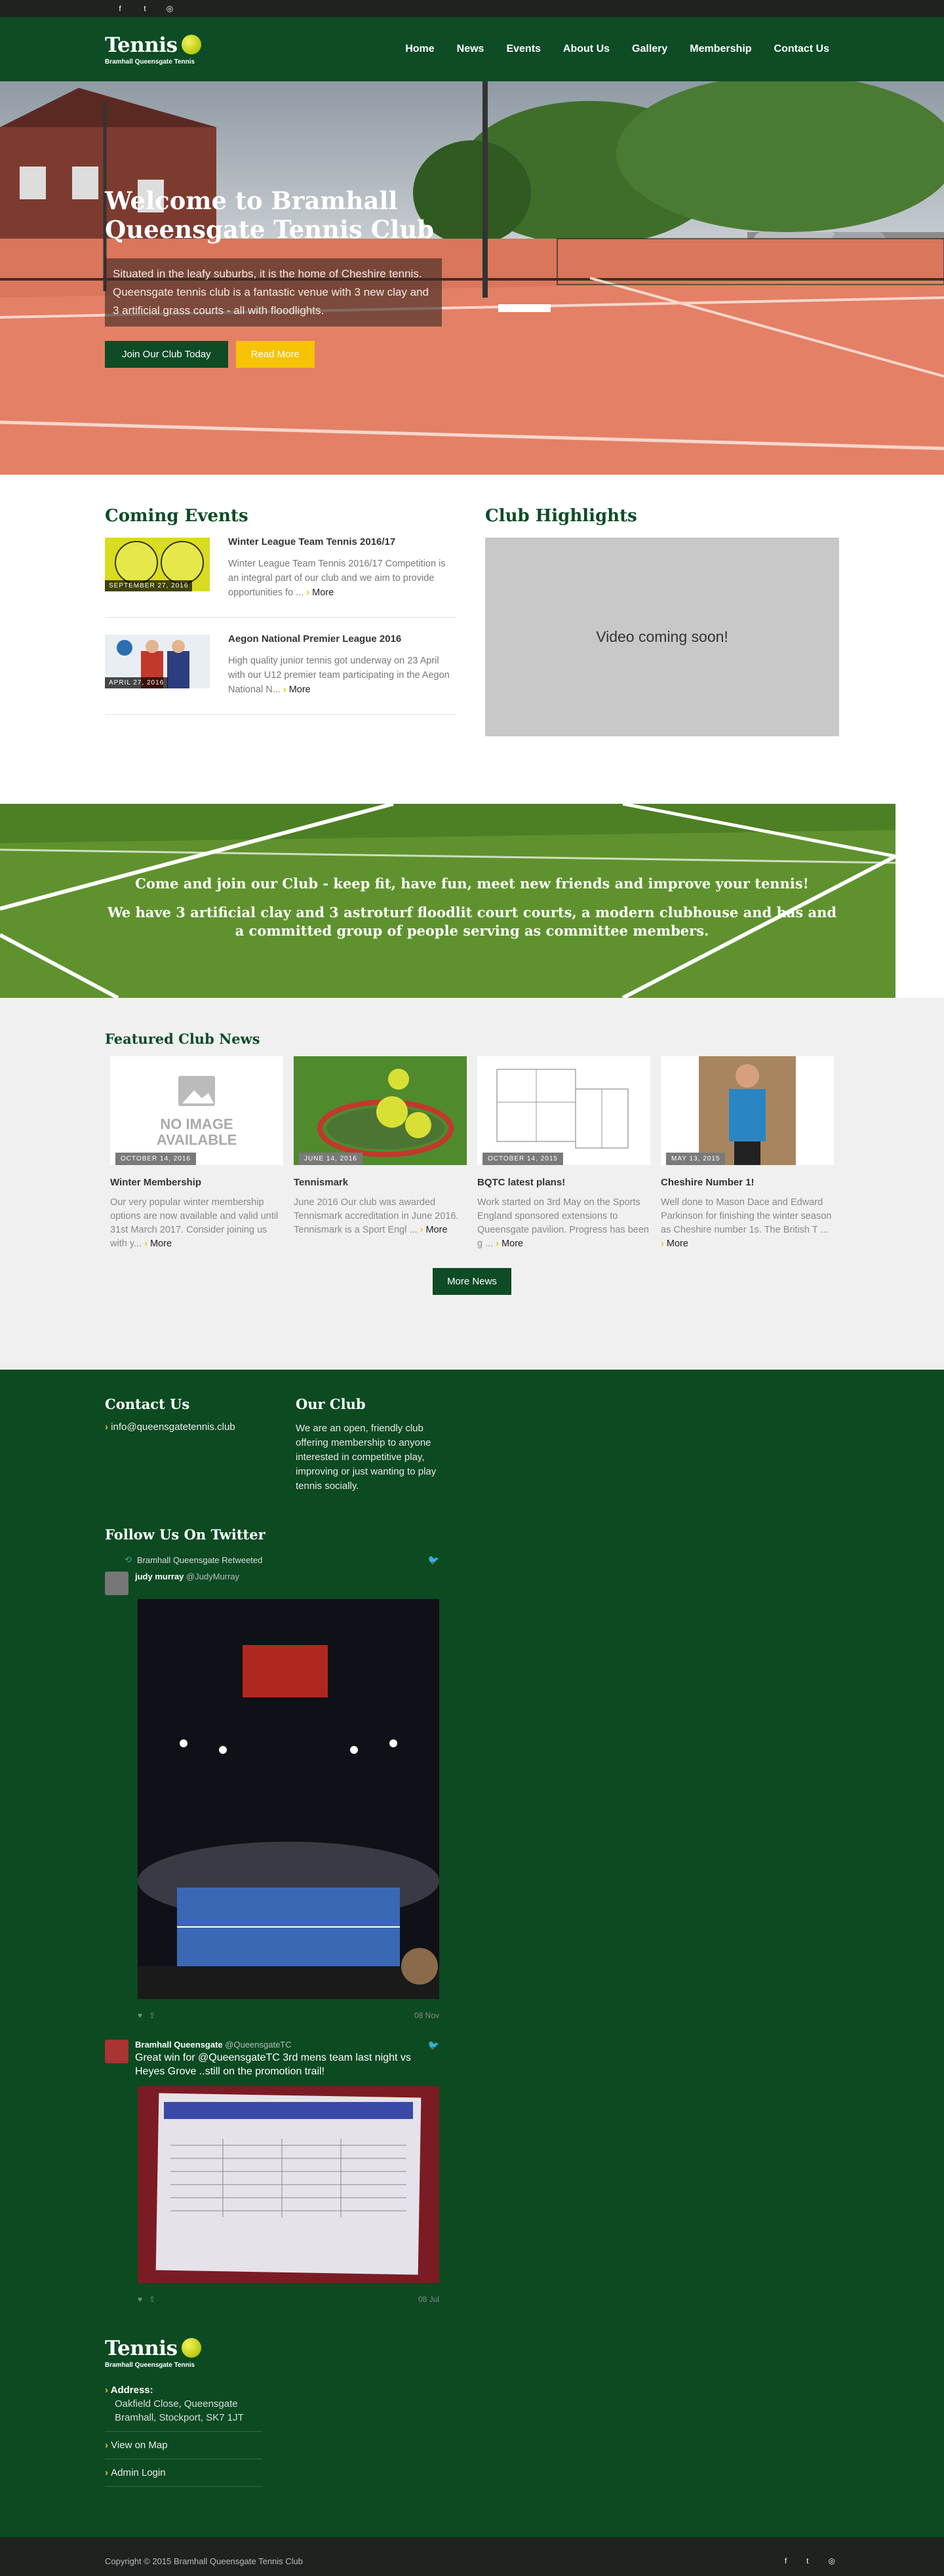  I want to click on event-thumbnail: APRIL 27, 2016, so click(157, 661).